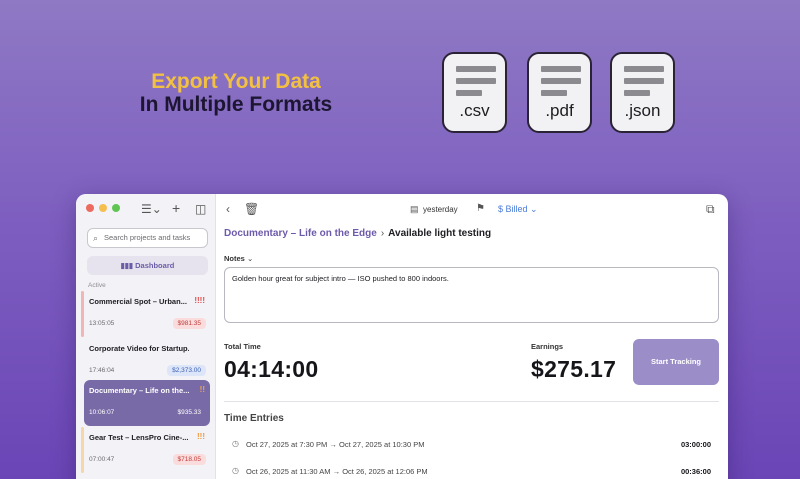 This screenshot has width=800, height=479. Describe the element at coordinates (385, 471) in the screenshot. I see `entry-end: Oct 26, 2025 at 12:06 PM` at that location.